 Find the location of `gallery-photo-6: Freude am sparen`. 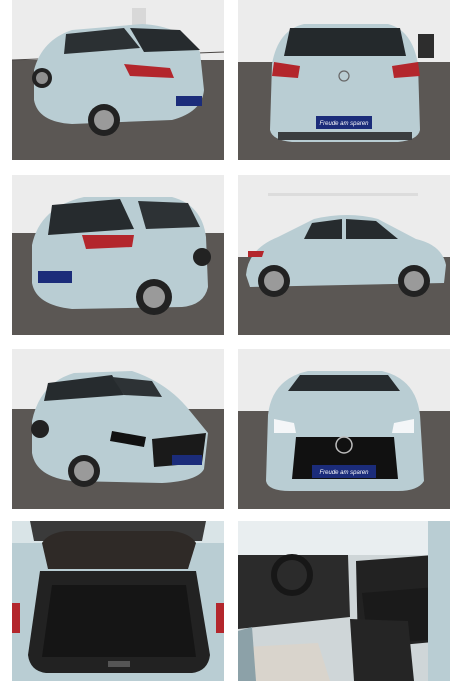

gallery-photo-6: Freude am sparen is located at coordinates (344, 429).